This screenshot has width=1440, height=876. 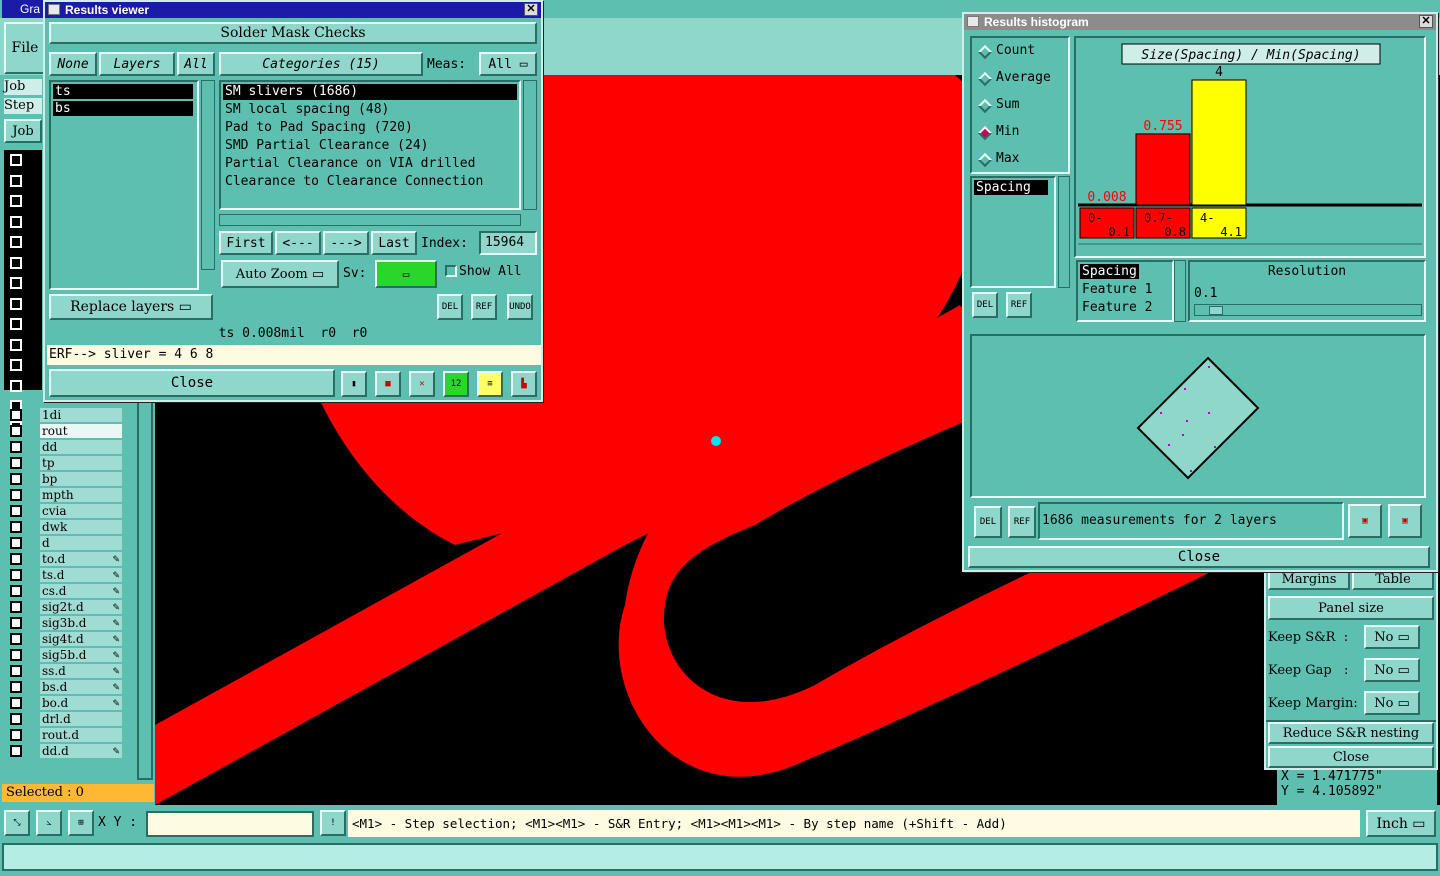 I want to click on histogram-yellow-icon: ▮, so click(x=354, y=384).